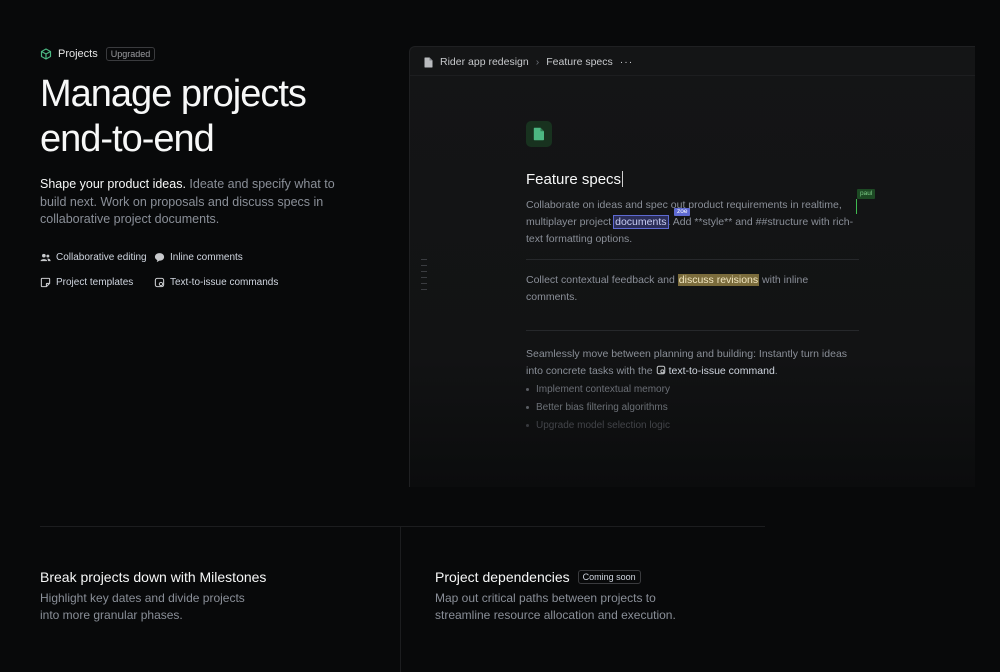 The image size is (1000, 672). What do you see at coordinates (598, 425) in the screenshot?
I see `list-item: Upgrade model selection logic` at bounding box center [598, 425].